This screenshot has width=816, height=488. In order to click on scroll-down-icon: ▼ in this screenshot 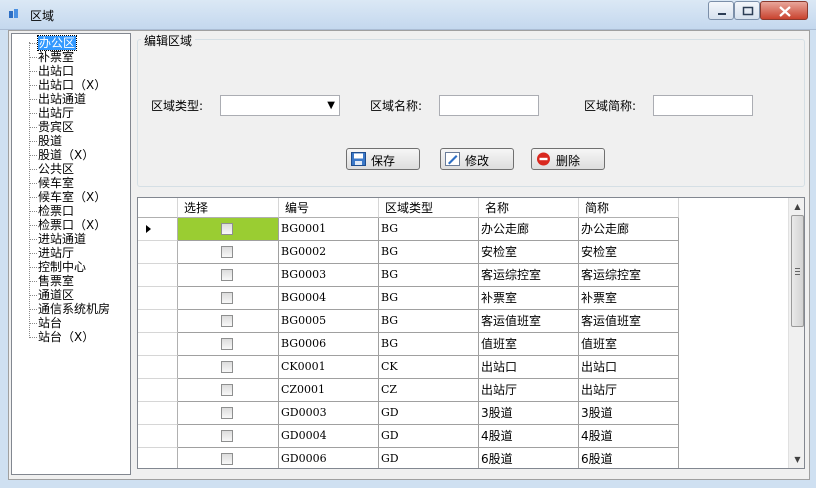, I will do `click(796, 459)`.